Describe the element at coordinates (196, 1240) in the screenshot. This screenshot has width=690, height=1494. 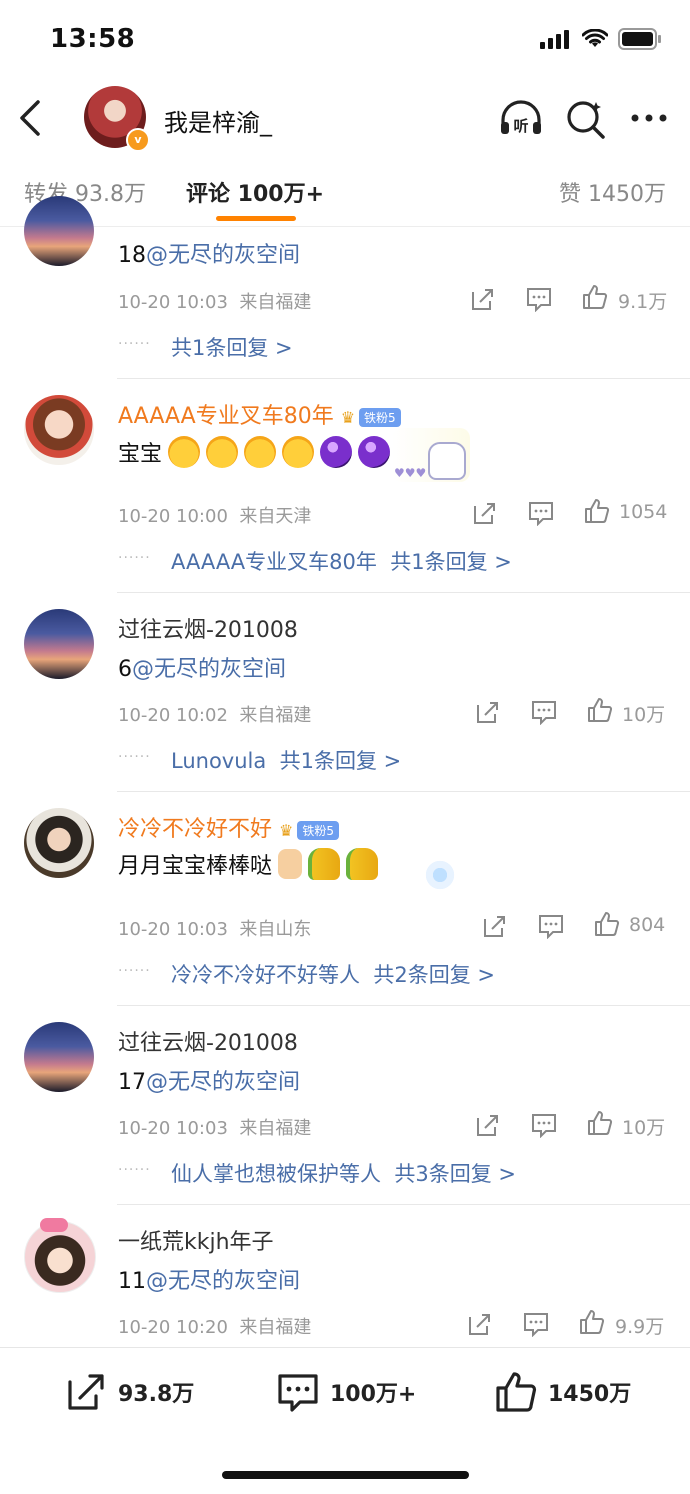
I see `comment-username: 一纸荒kkjh年子` at that location.